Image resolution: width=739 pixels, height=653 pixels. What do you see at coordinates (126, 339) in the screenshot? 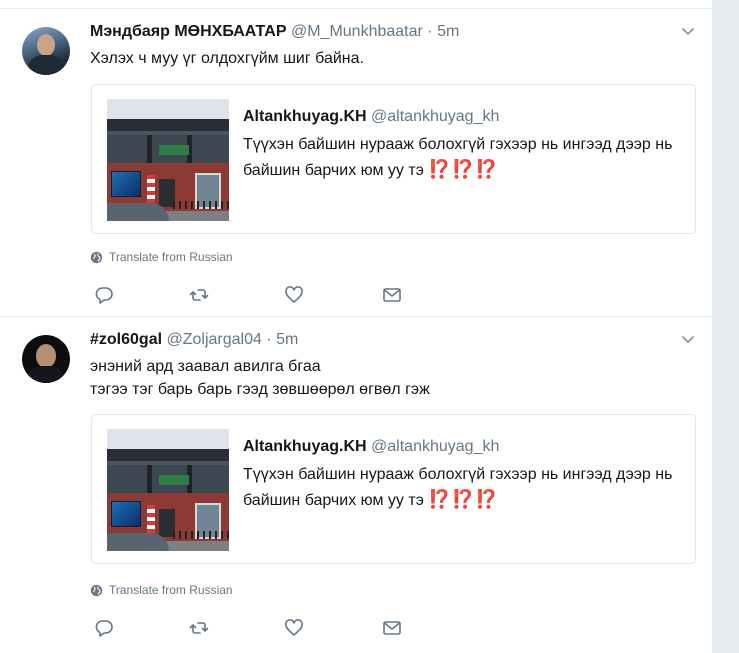
I see `author-fullname: #zol60gal` at bounding box center [126, 339].